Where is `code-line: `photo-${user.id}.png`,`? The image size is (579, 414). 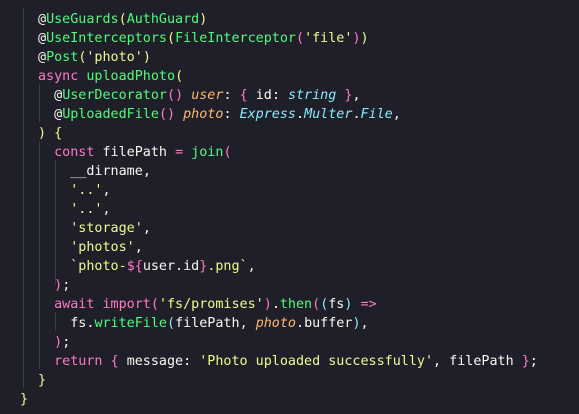 code-line: `photo-${user.id}.png`, is located at coordinates (146, 266).